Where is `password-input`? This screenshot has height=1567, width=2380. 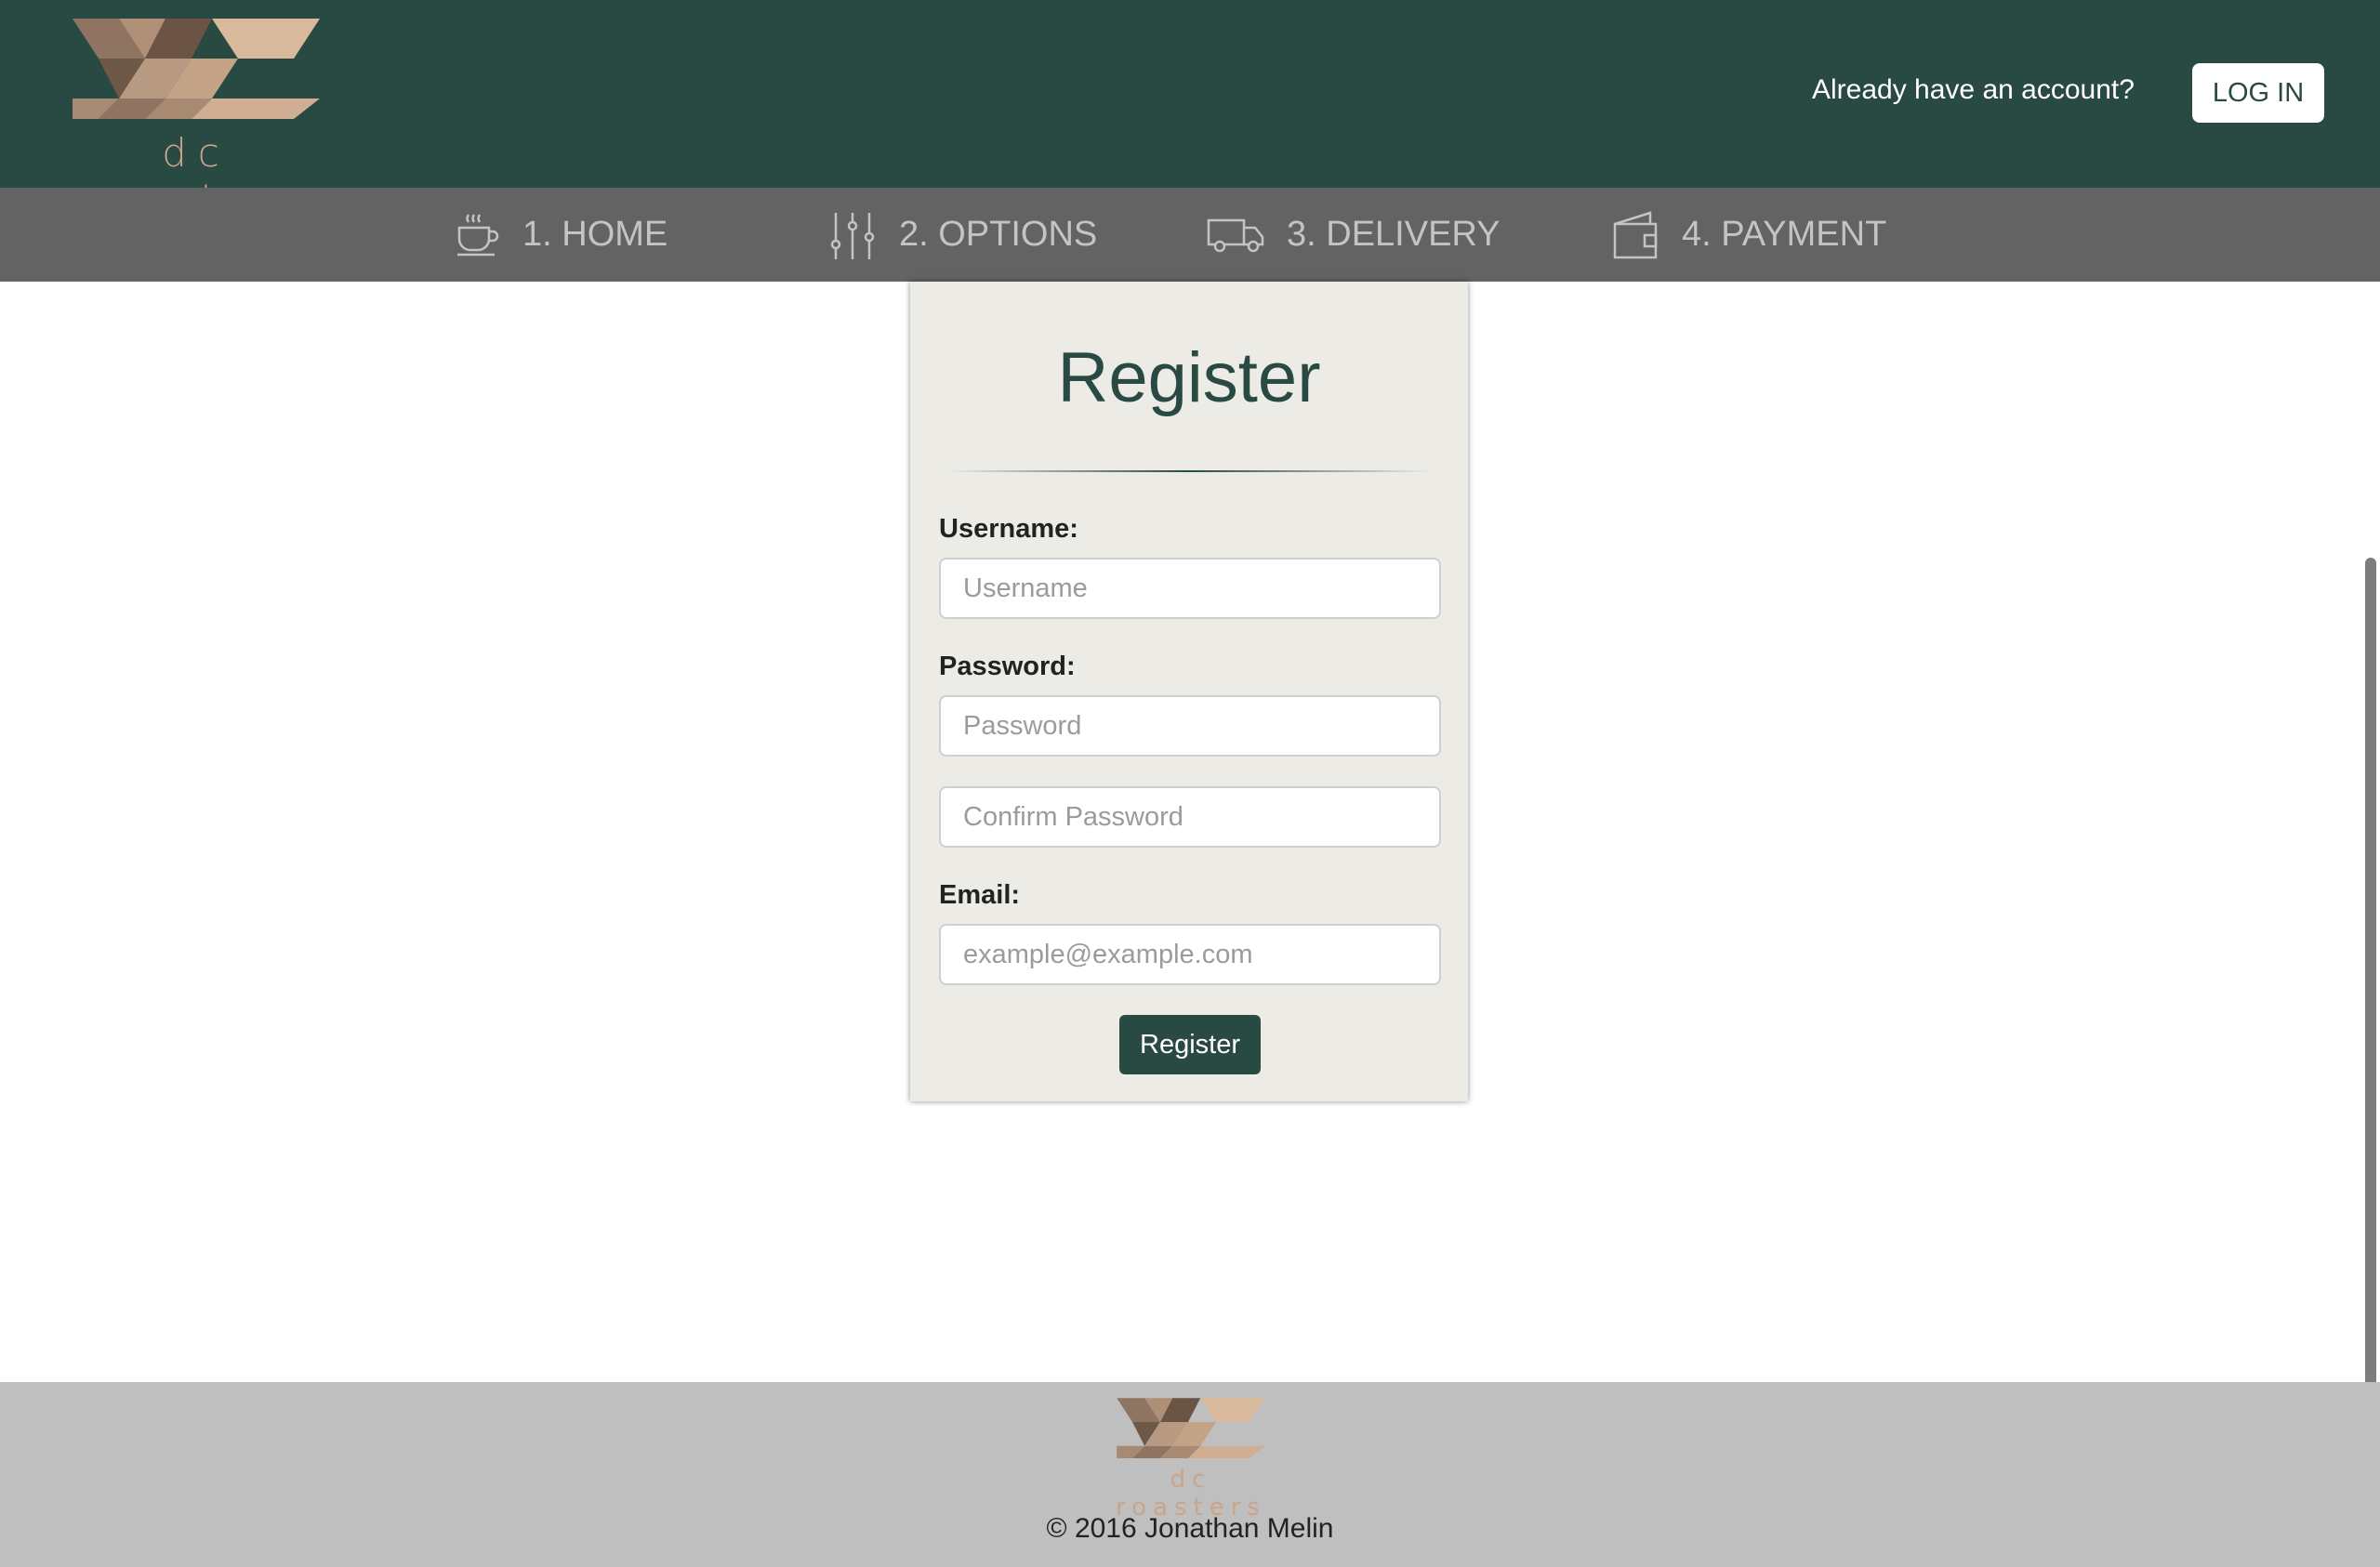
password-input is located at coordinates (1190, 726).